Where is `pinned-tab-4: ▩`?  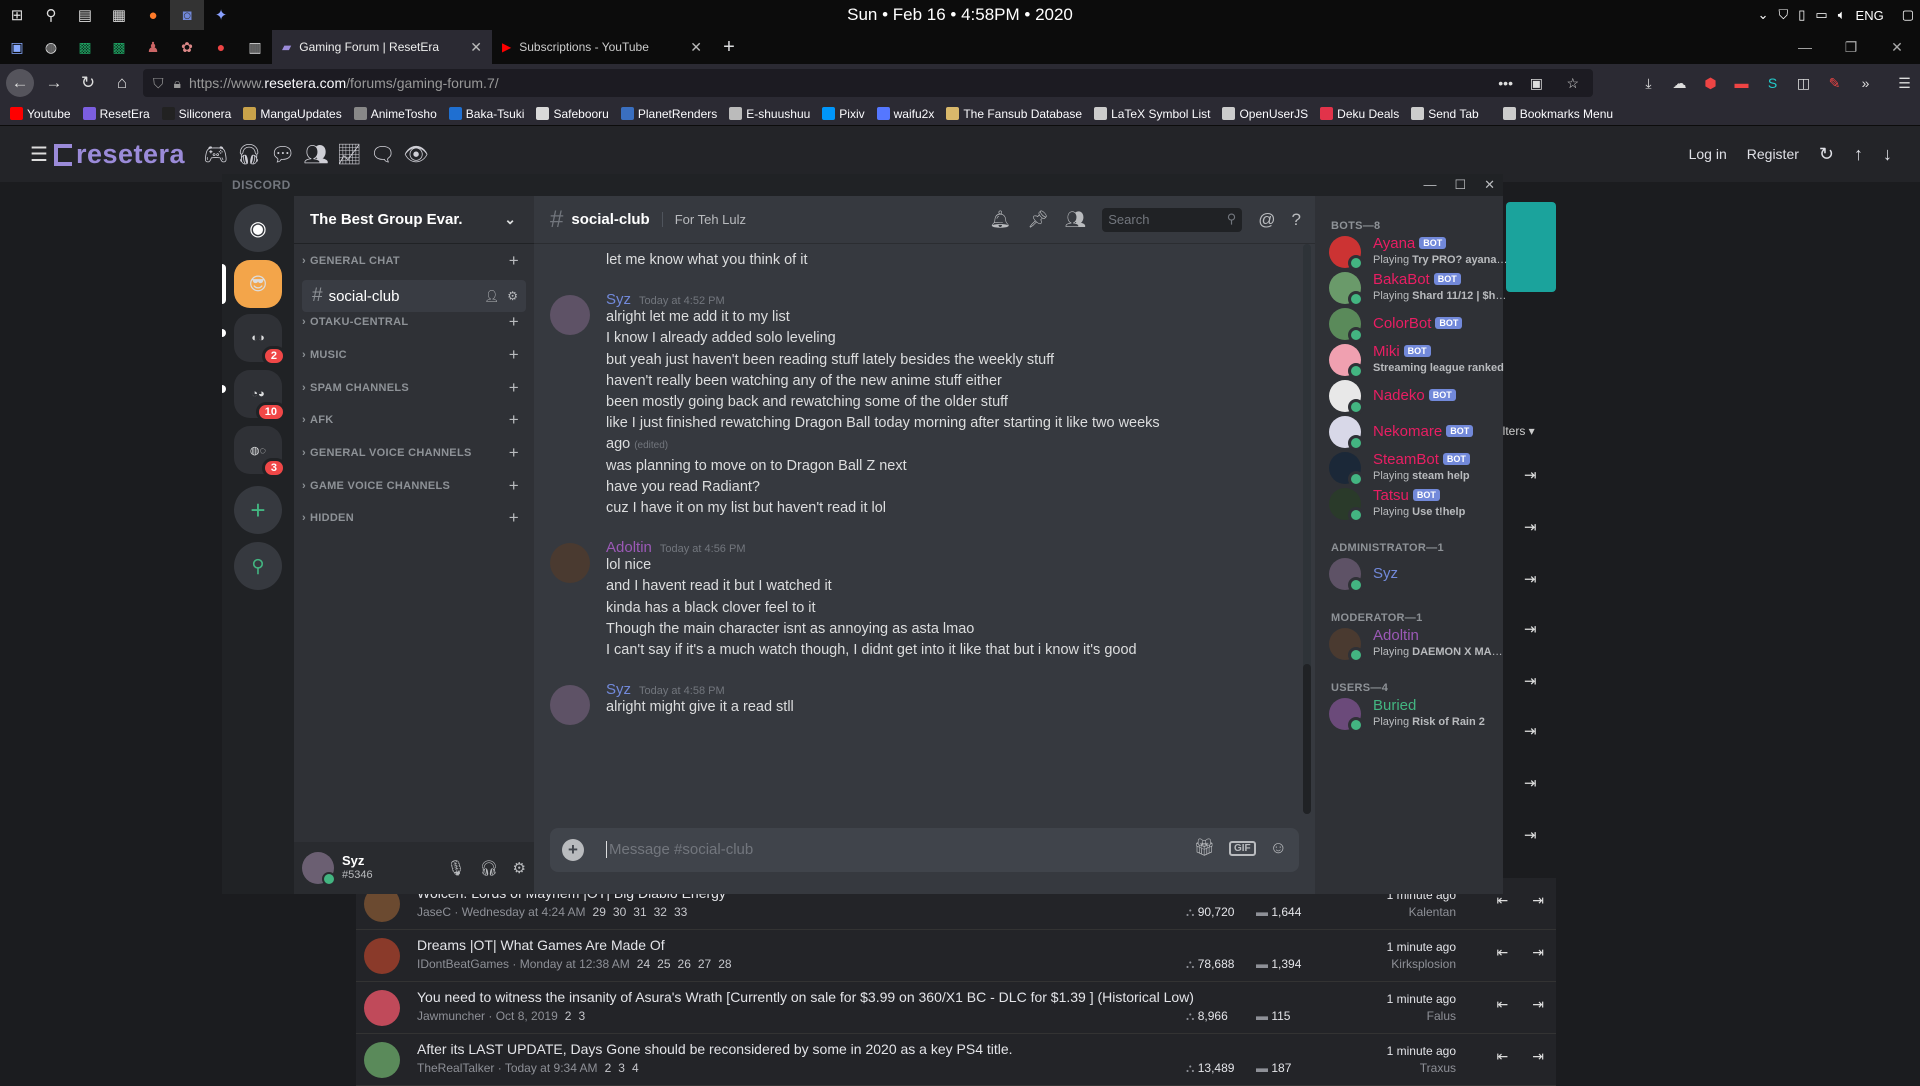 pinned-tab-4: ▩ is located at coordinates (119, 47).